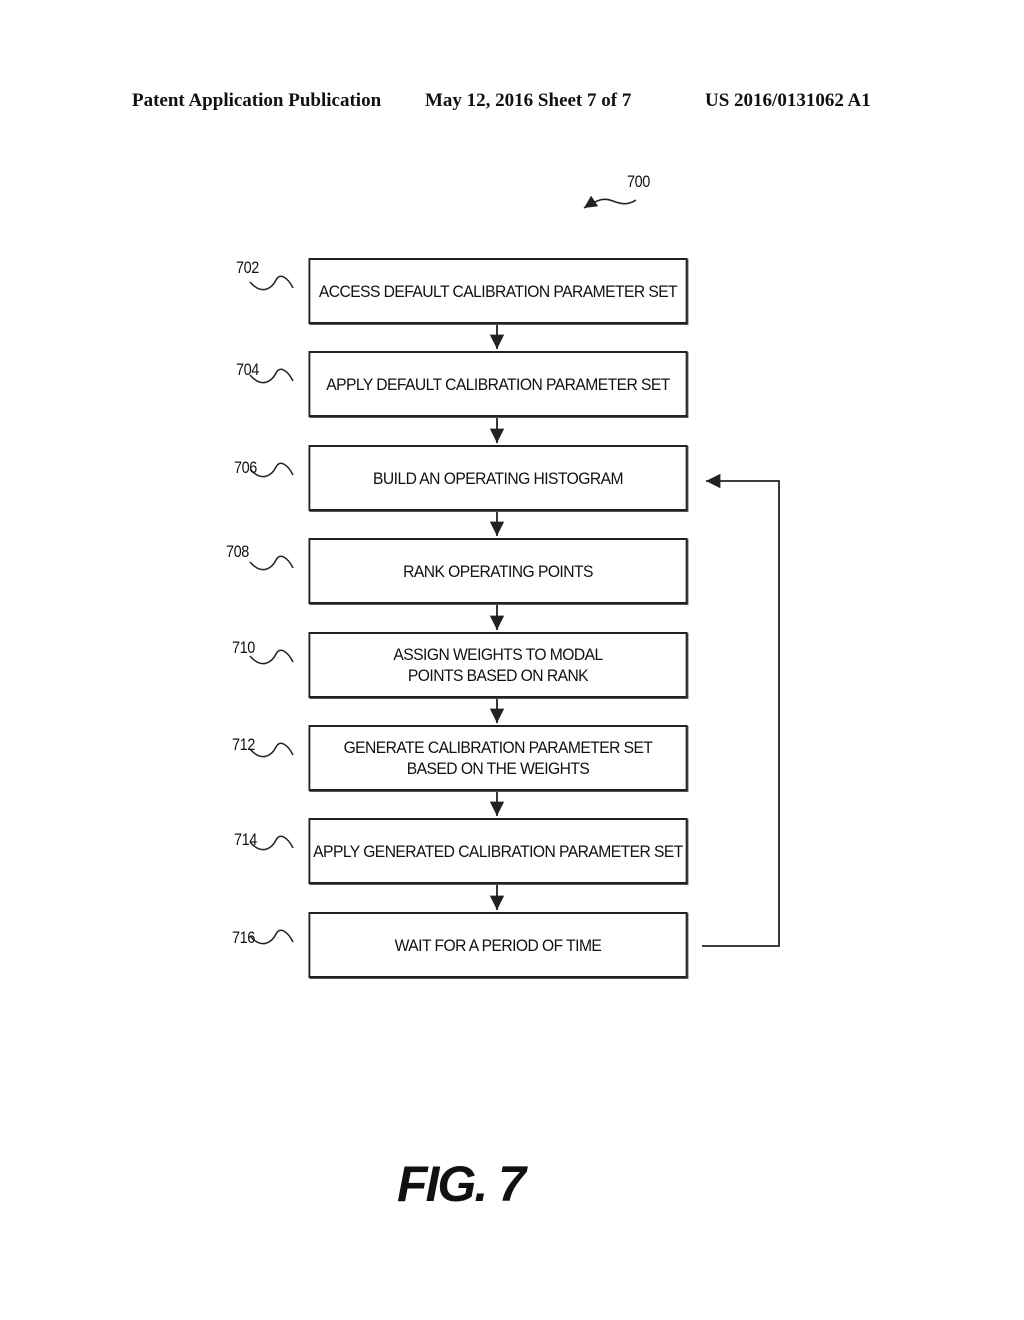  What do you see at coordinates (247, 369) in the screenshot?
I see `step-ref-label: 704` at bounding box center [247, 369].